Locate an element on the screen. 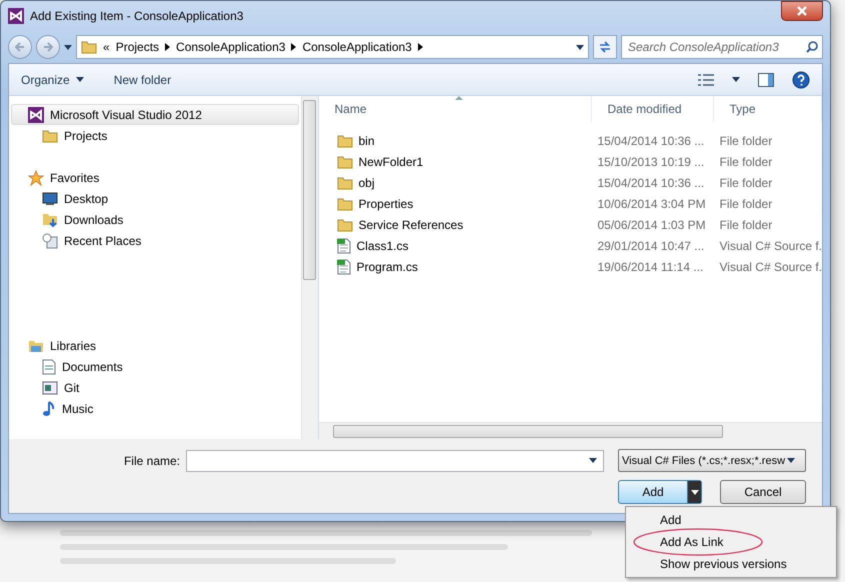  column-header: Name is located at coordinates (455, 109).